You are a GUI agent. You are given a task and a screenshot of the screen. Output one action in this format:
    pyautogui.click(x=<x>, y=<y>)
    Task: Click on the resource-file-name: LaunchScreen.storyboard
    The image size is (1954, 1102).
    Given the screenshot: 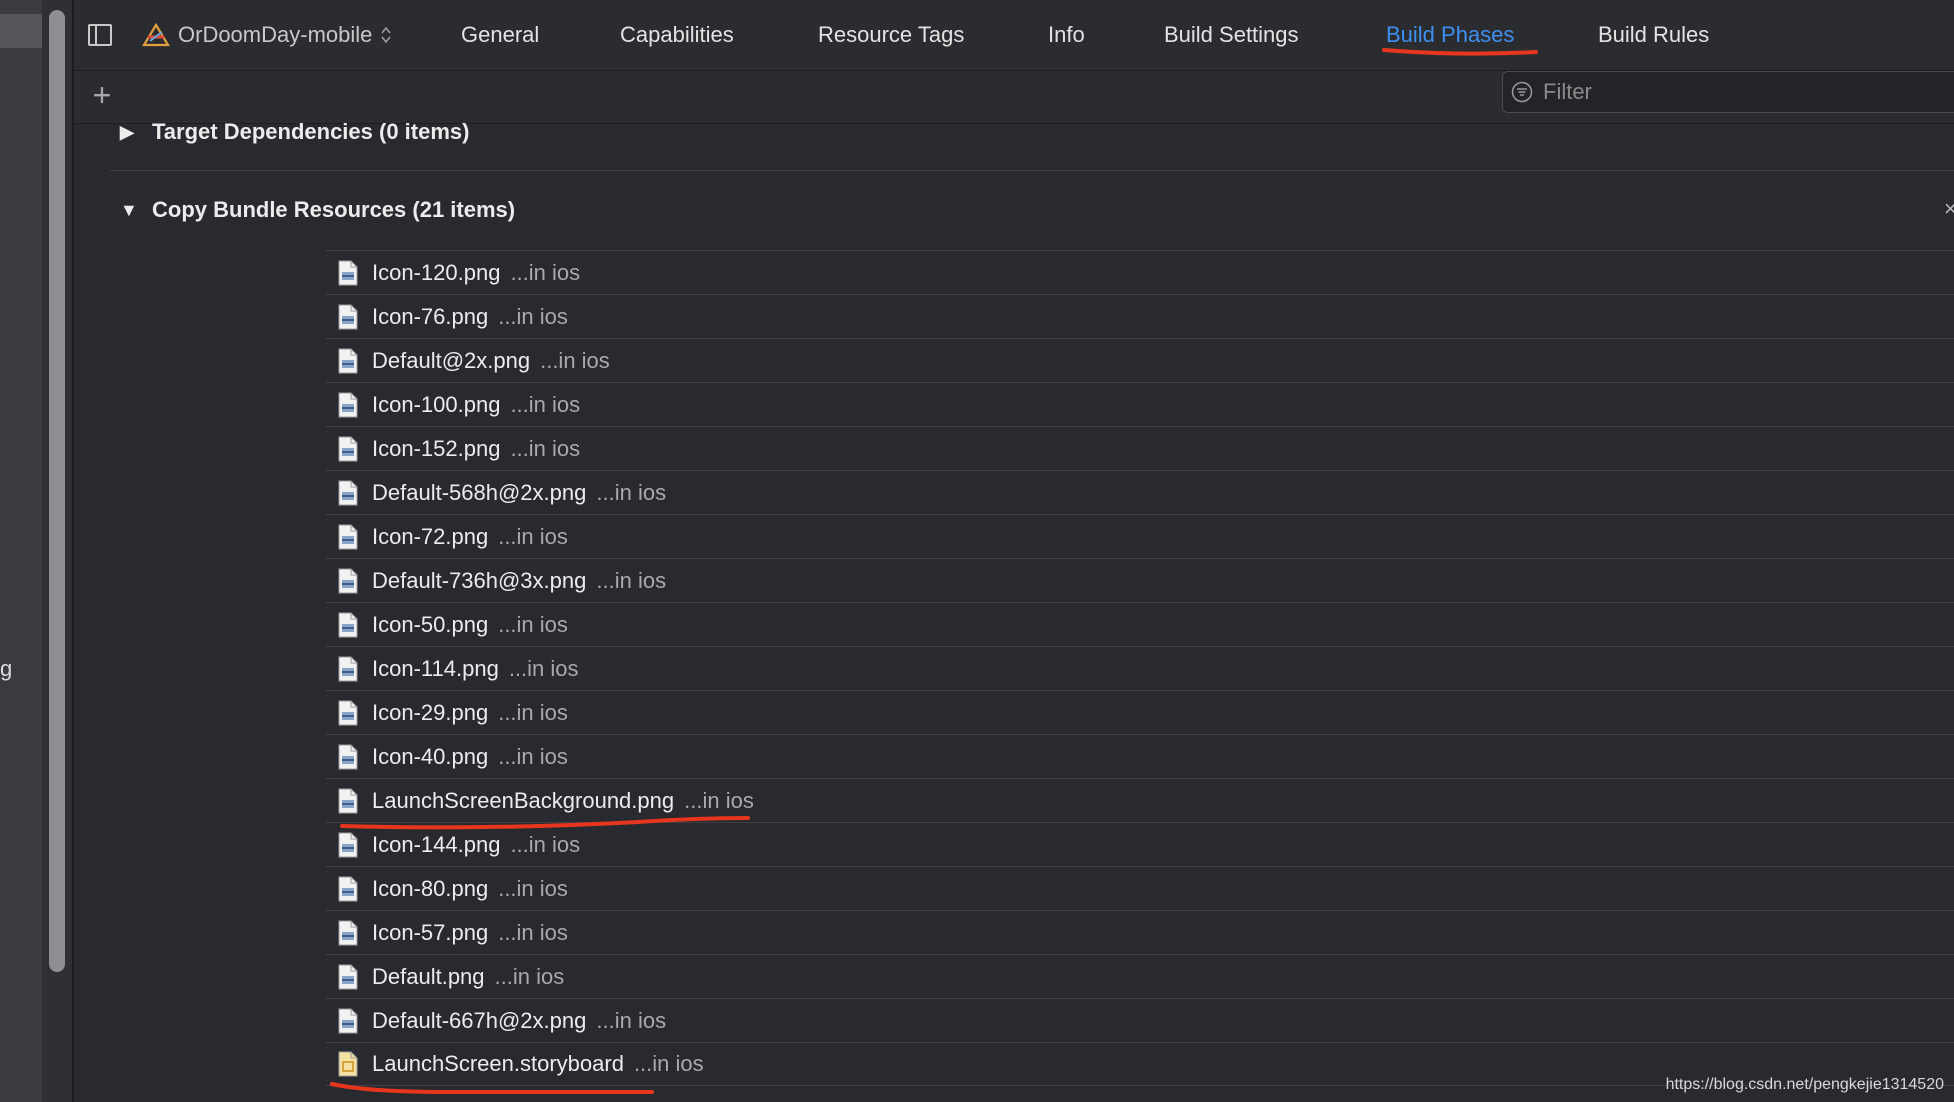 What is the action you would take?
    pyautogui.click(x=498, y=1063)
    